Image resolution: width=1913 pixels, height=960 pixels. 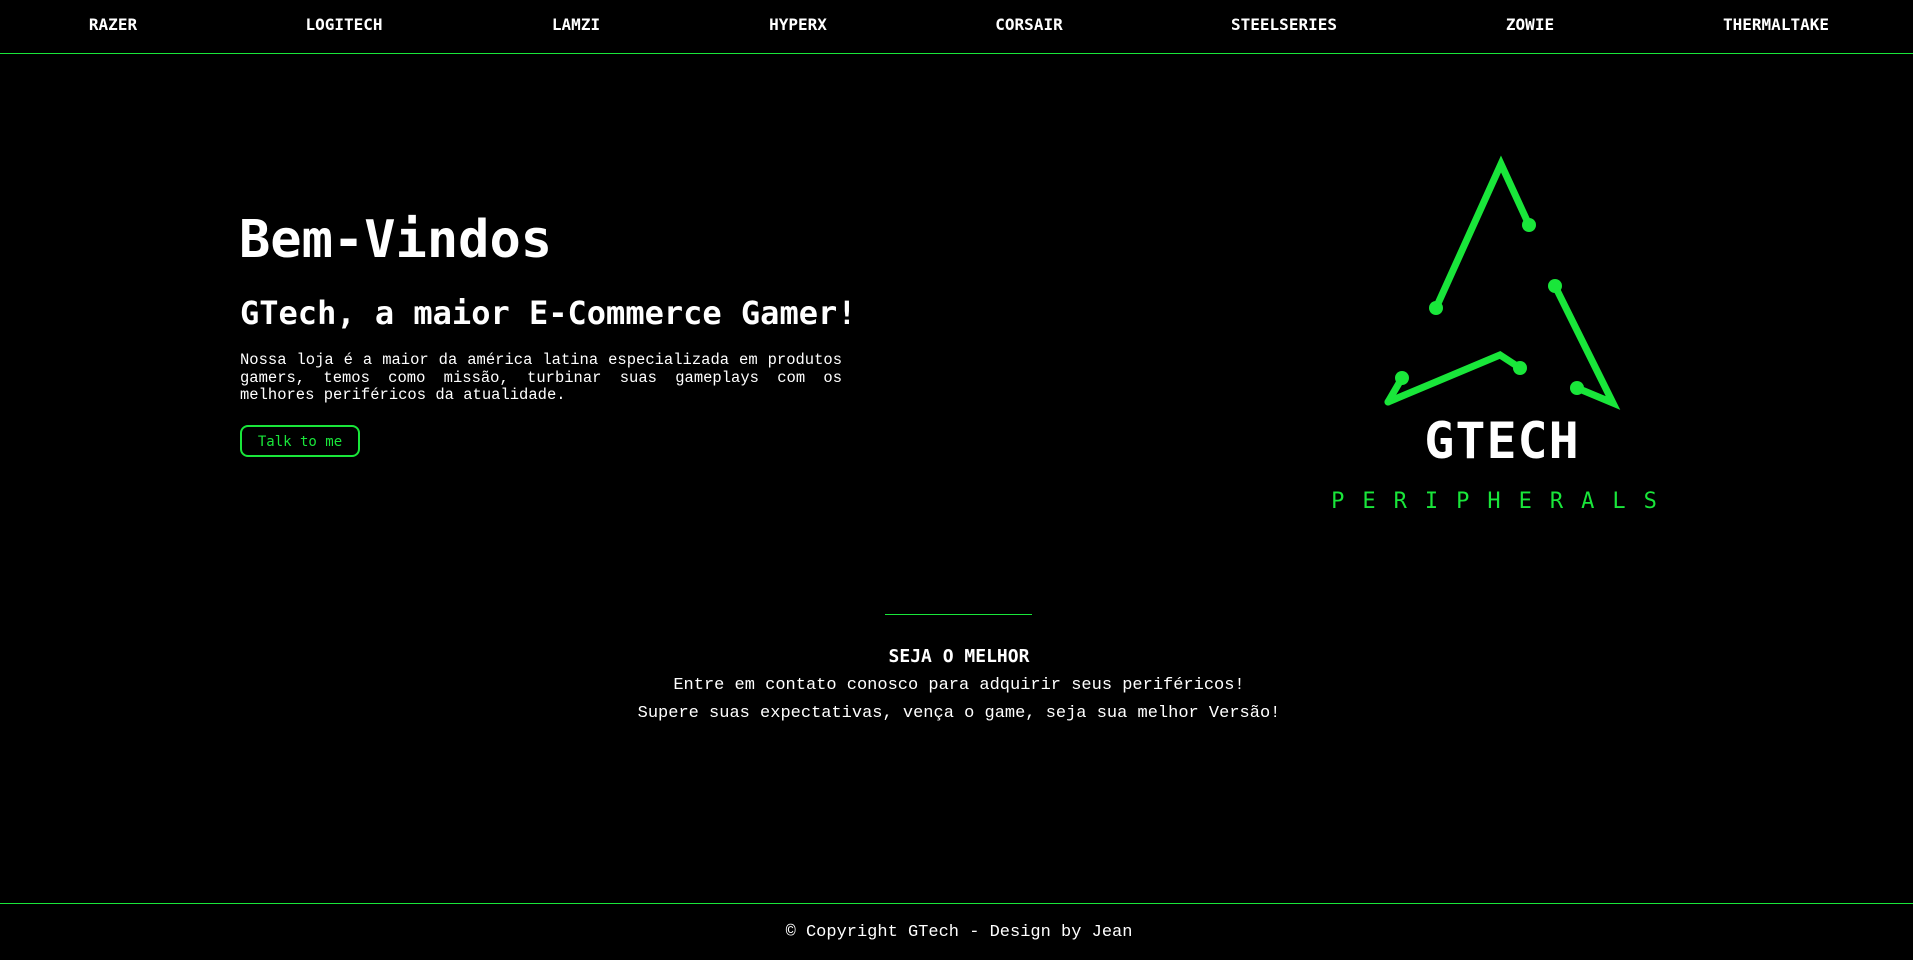 I want to click on nav-link-lamzi: LAMZI, so click(x=576, y=24).